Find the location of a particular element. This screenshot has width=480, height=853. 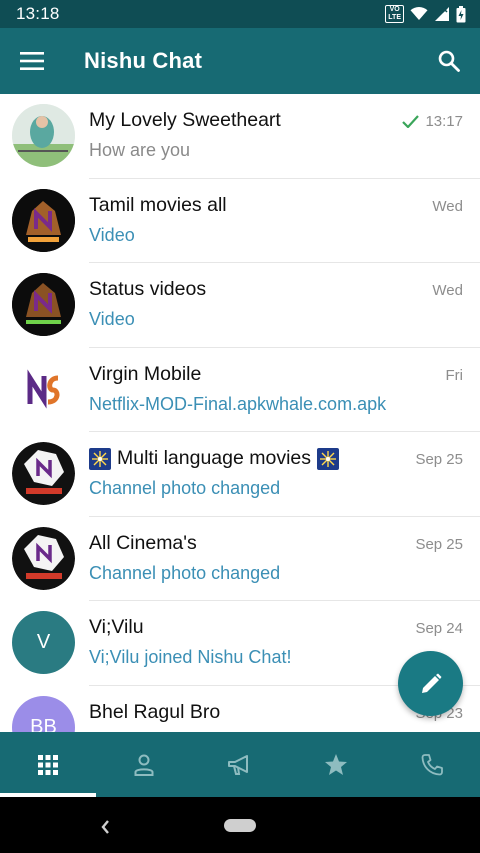

virgin-mobile-logo-image is located at coordinates (43, 389).